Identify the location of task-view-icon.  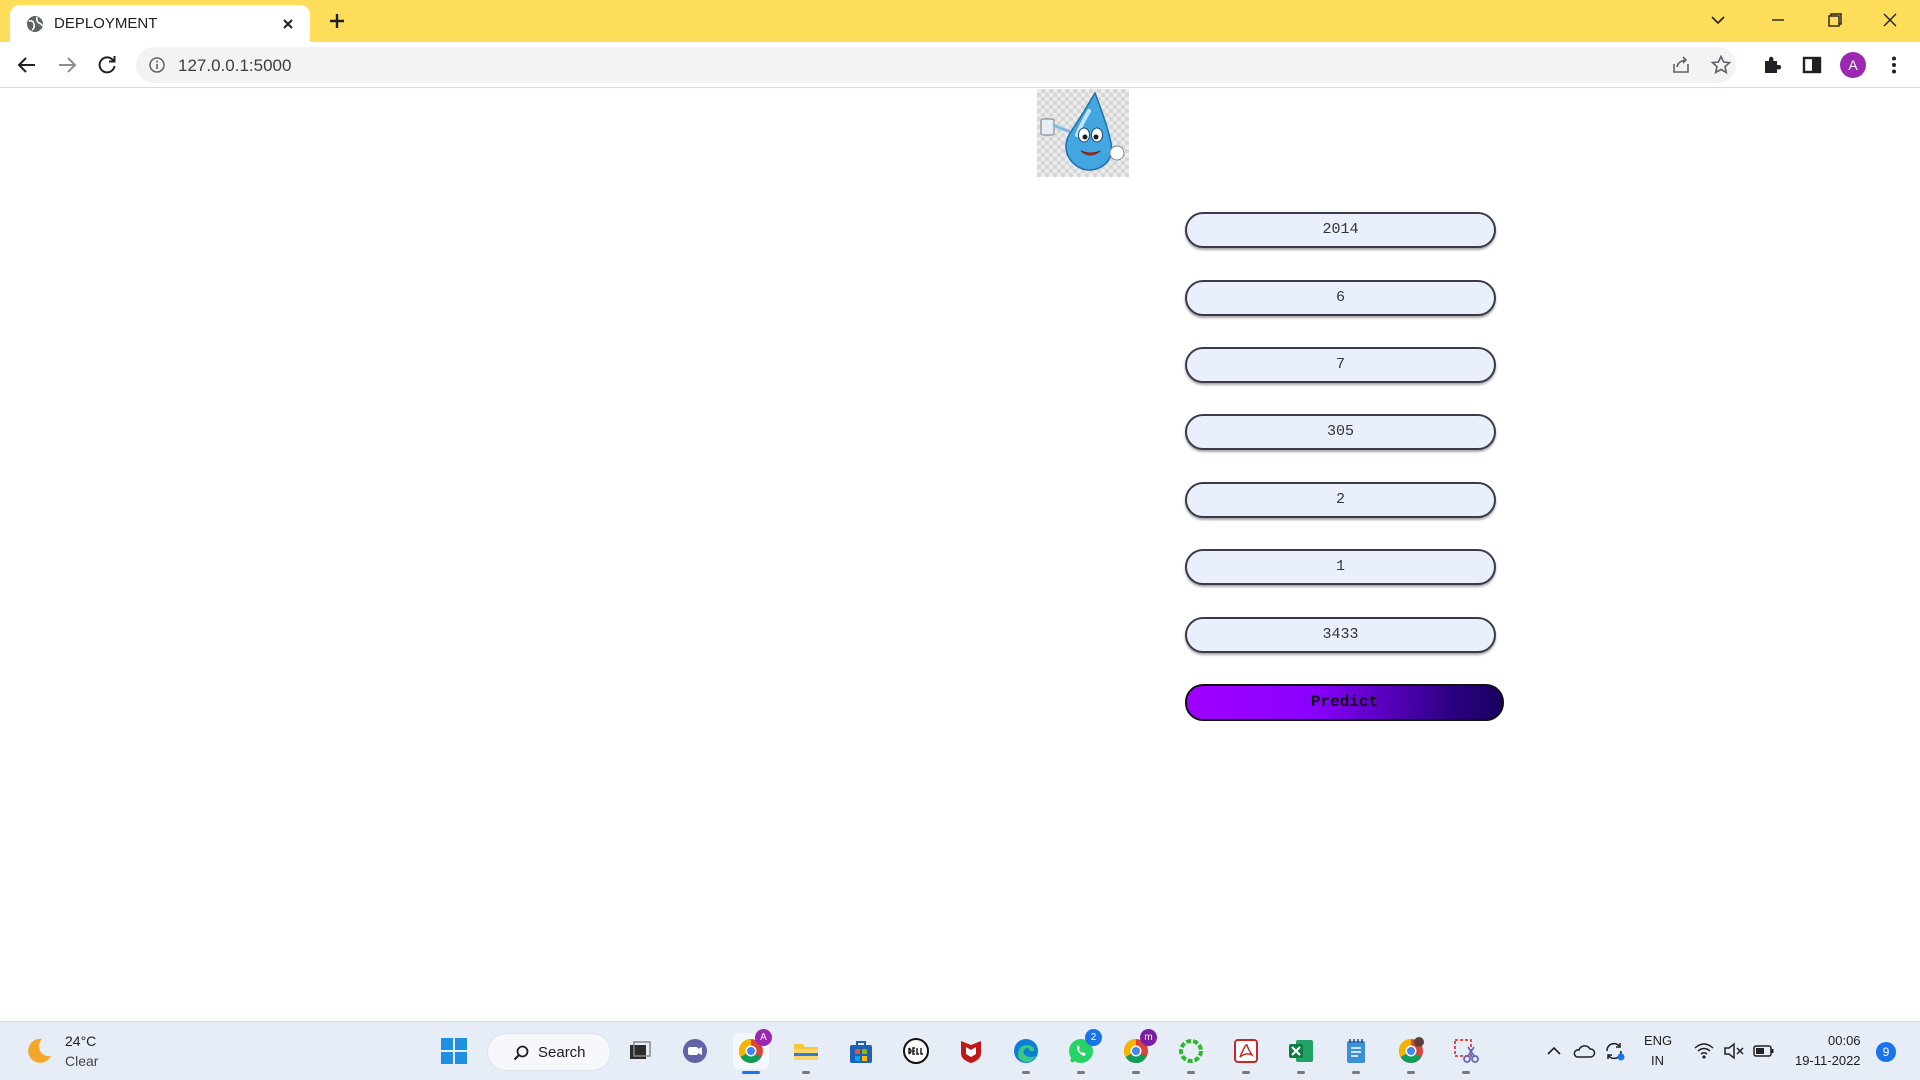
(640, 1051).